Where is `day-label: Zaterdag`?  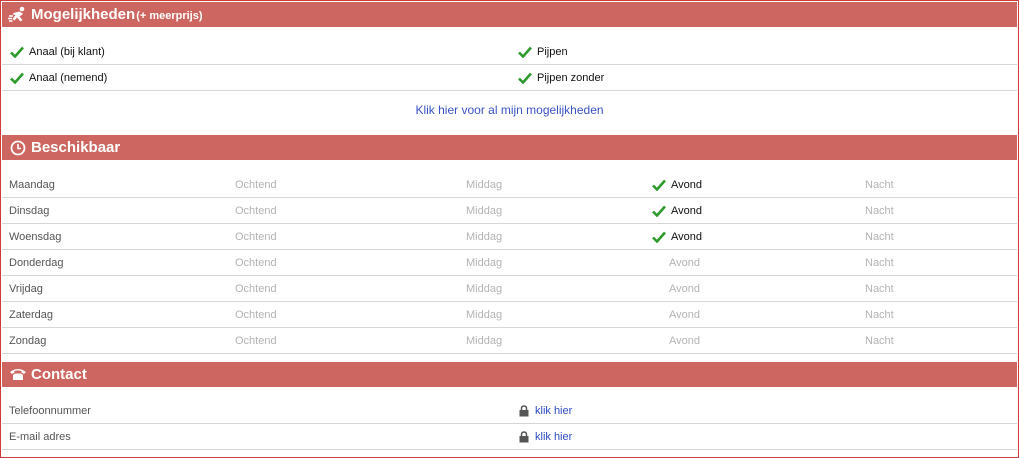 day-label: Zaterdag is located at coordinates (31, 314).